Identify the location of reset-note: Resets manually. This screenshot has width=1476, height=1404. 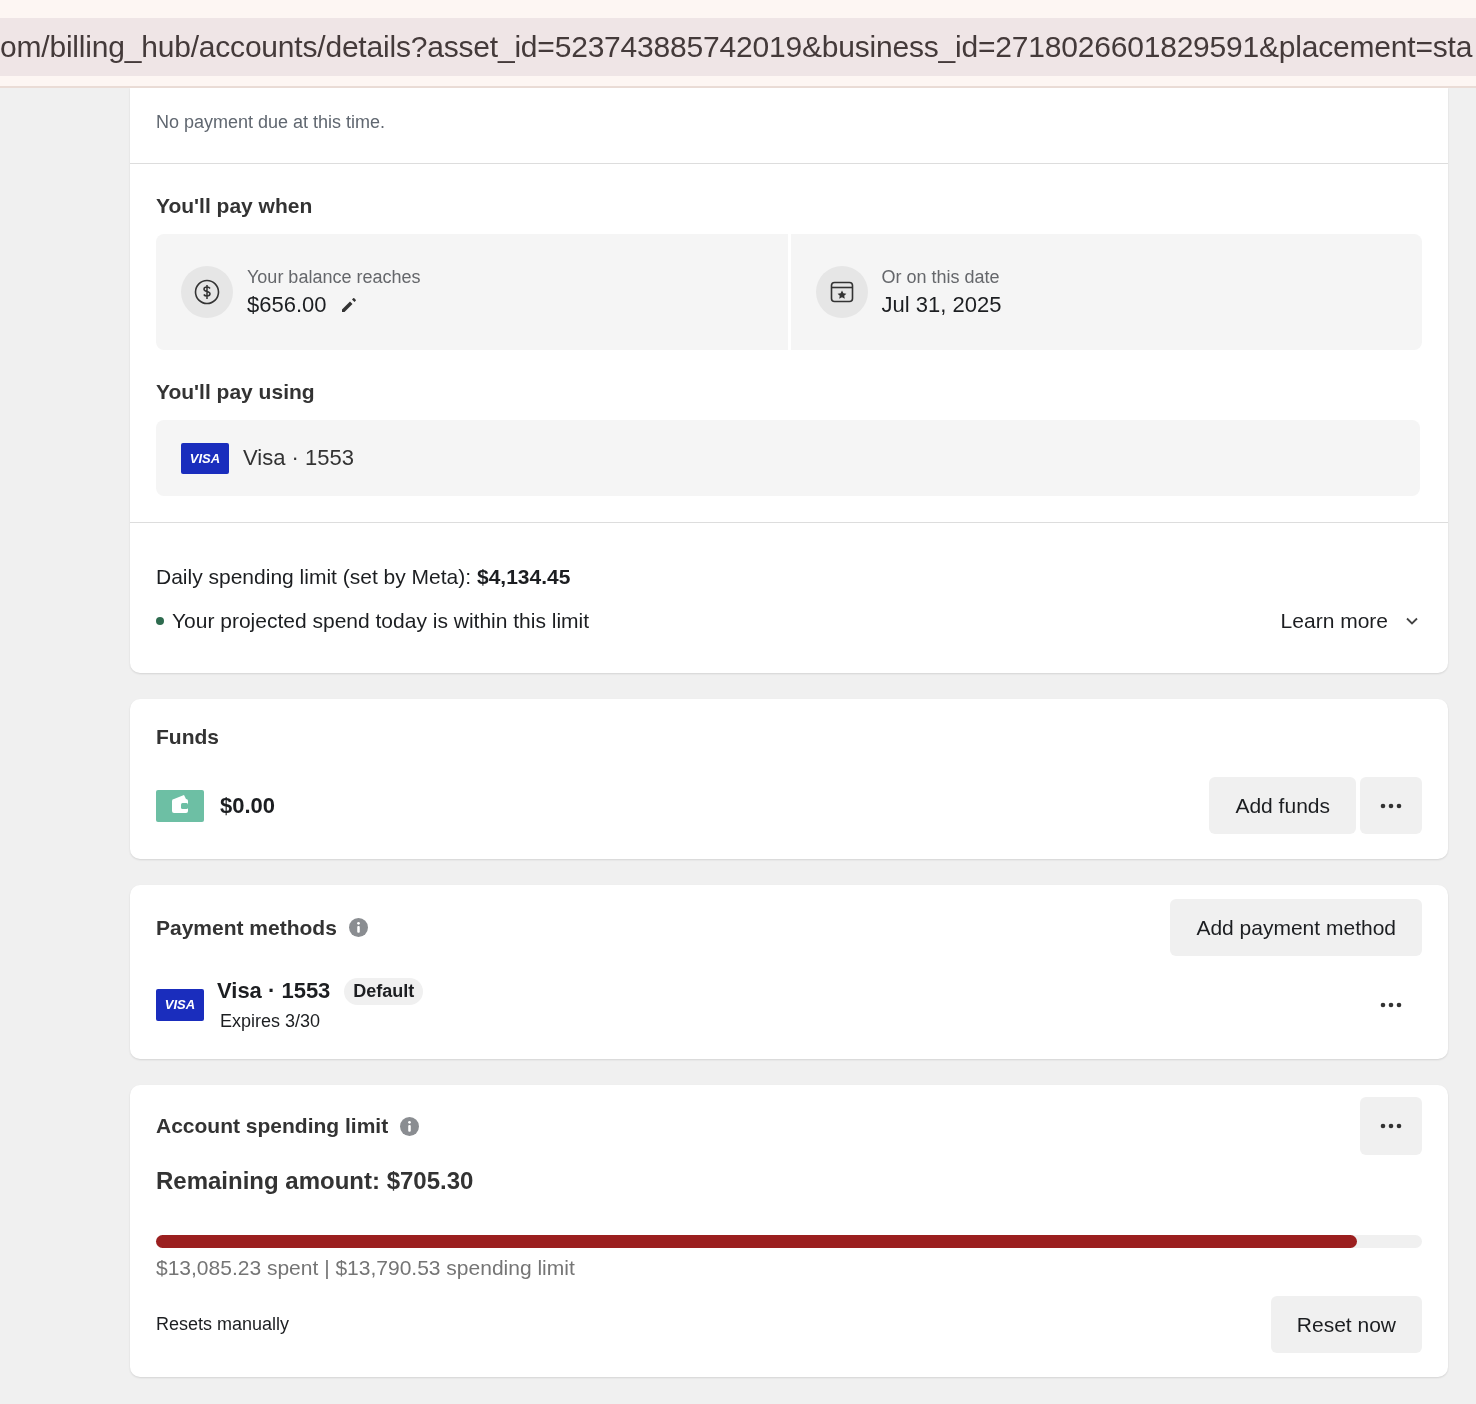
(223, 1324).